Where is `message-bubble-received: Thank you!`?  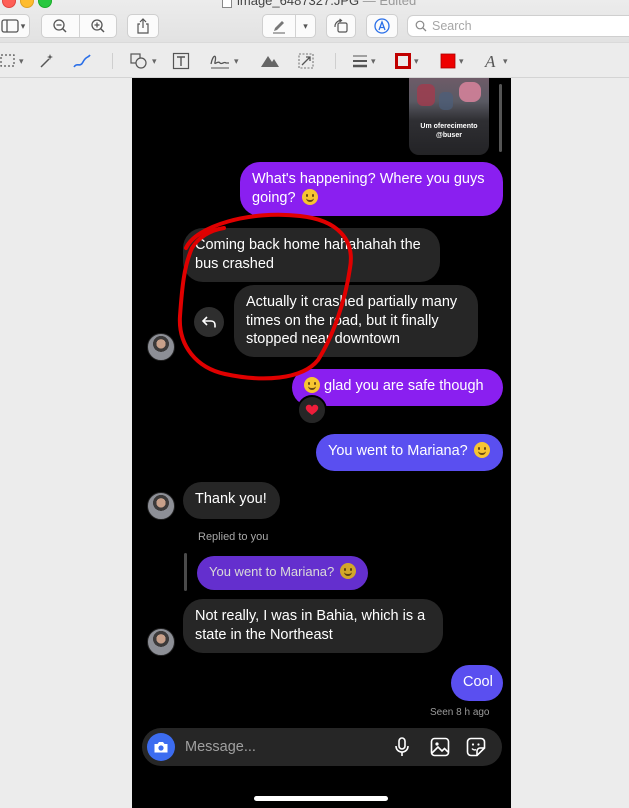 message-bubble-received: Thank you! is located at coordinates (231, 500).